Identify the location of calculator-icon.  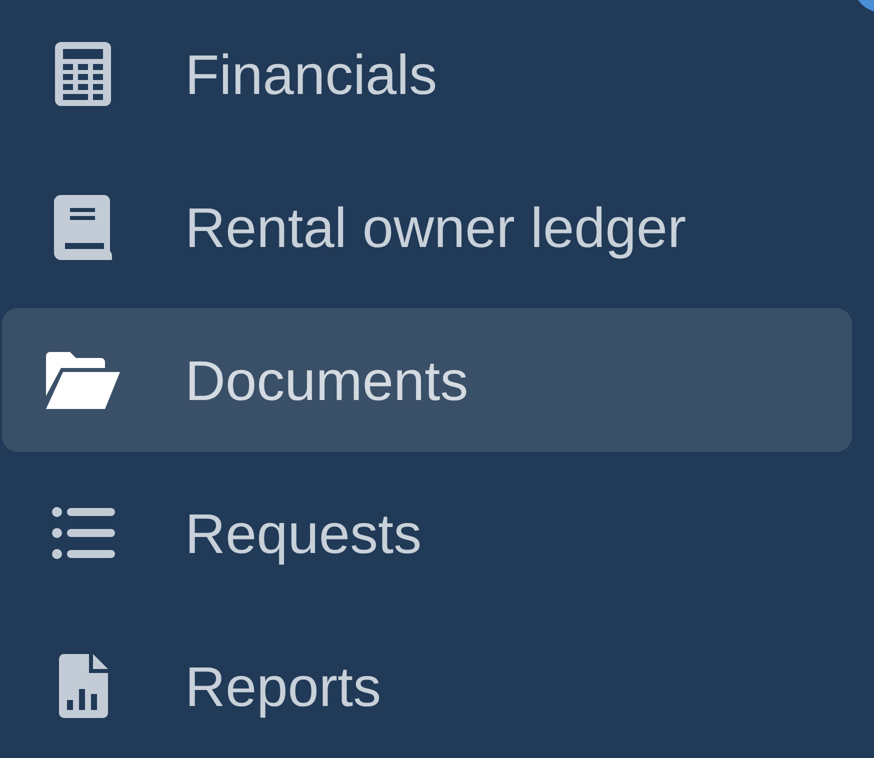
(83, 74).